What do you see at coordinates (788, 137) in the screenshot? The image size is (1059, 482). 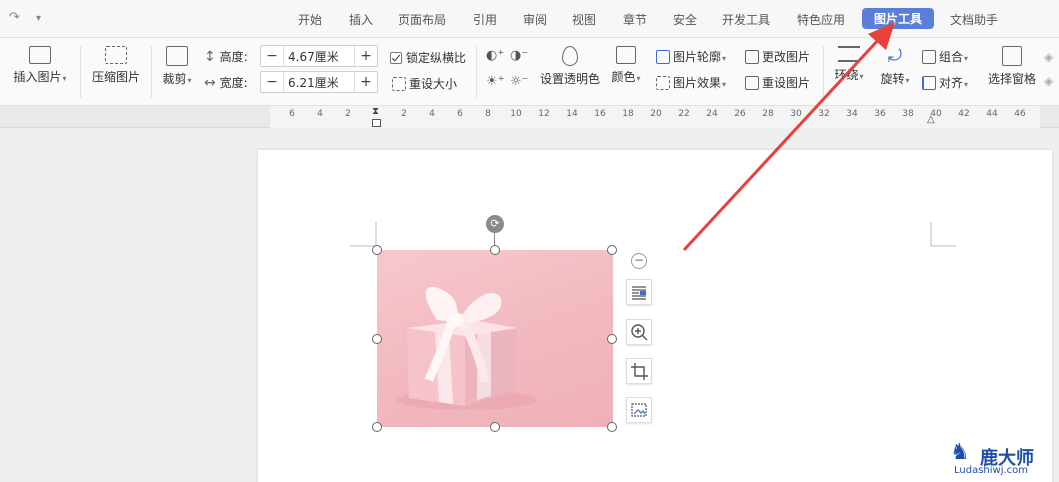 I see `red-arrow-annotation` at bounding box center [788, 137].